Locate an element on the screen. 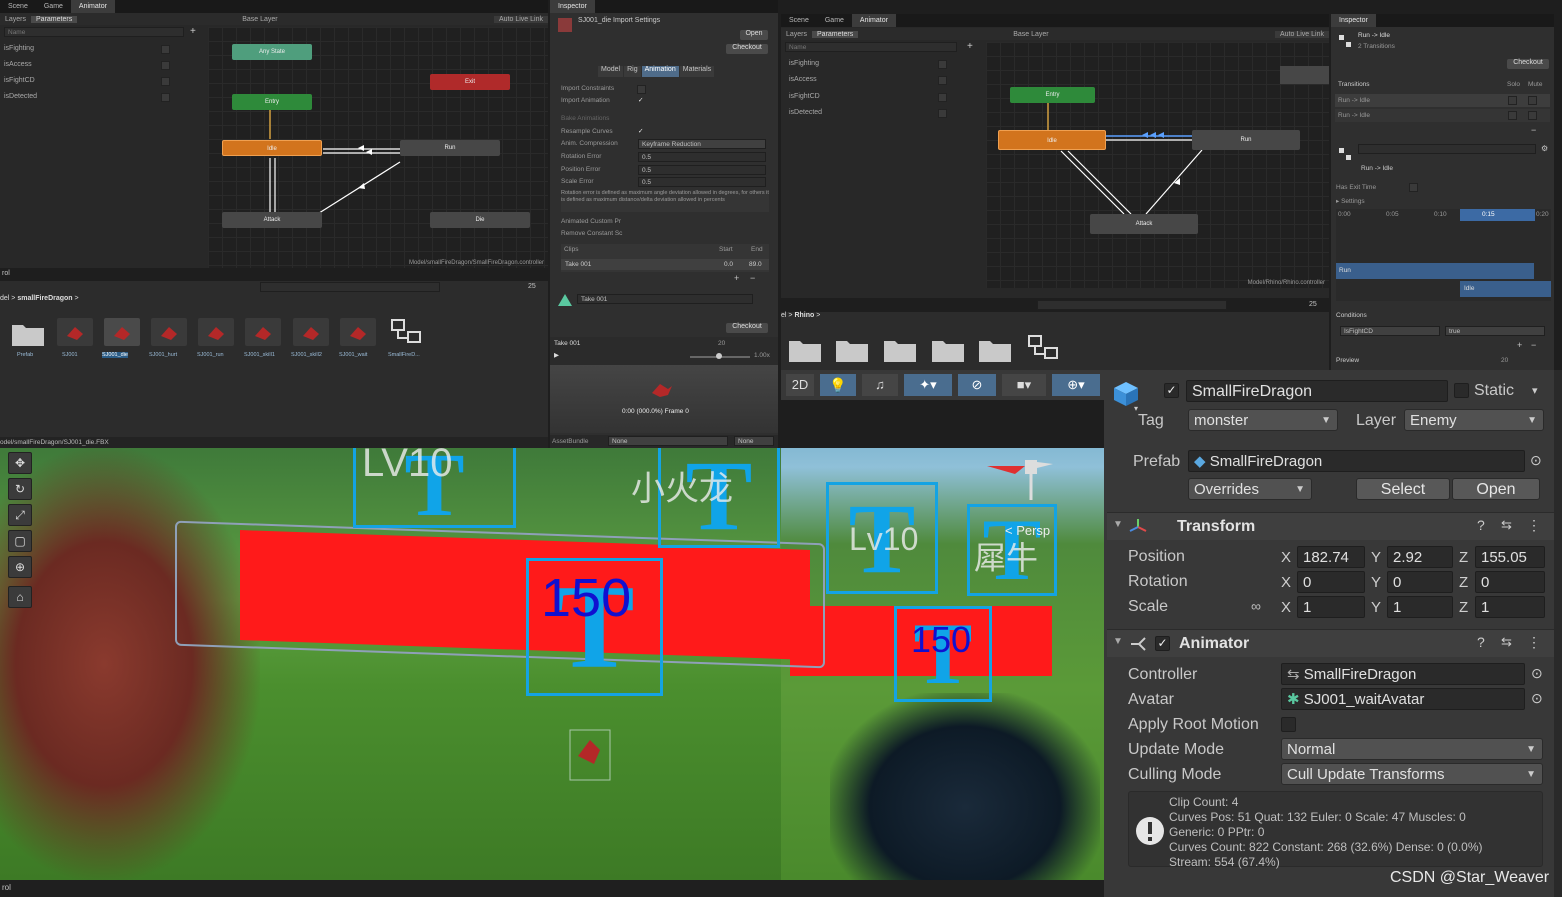 The width and height of the screenshot is (1562, 897). asset-thumb-selected is located at coordinates (122, 332).